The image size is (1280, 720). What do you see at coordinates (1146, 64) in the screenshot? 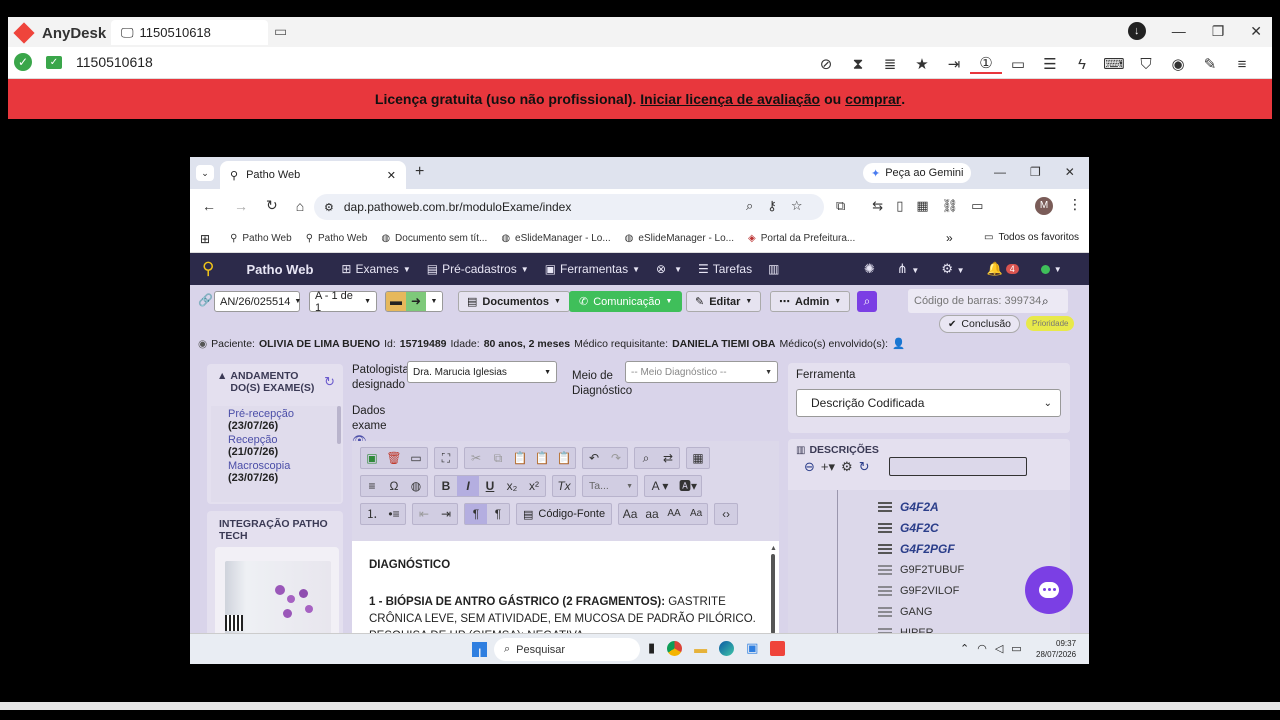
I see `shield-icon: ⛉` at bounding box center [1146, 64].